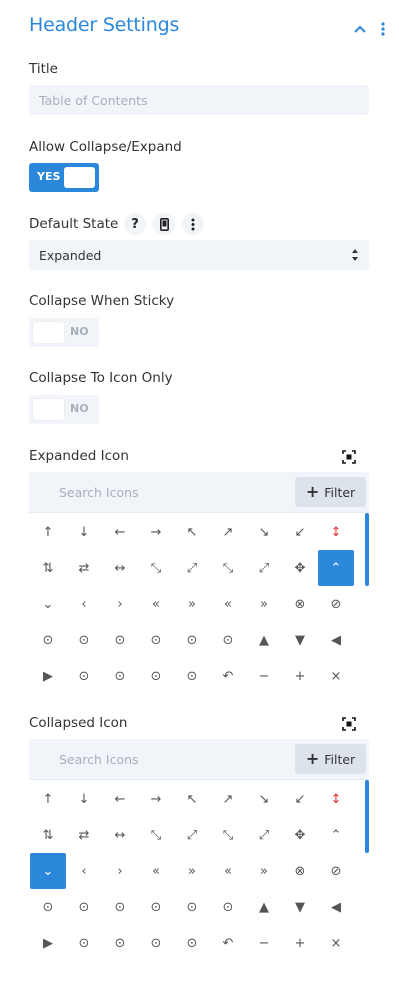 The width and height of the screenshot is (399, 986). Describe the element at coordinates (64, 409) in the screenshot. I see `collapse-icon-only-toggle: NO` at that location.